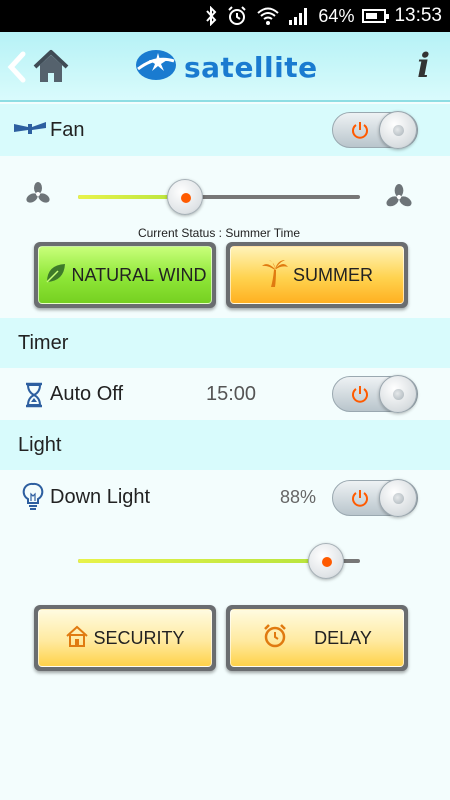  I want to click on bluetooth-icon, so click(211, 16).